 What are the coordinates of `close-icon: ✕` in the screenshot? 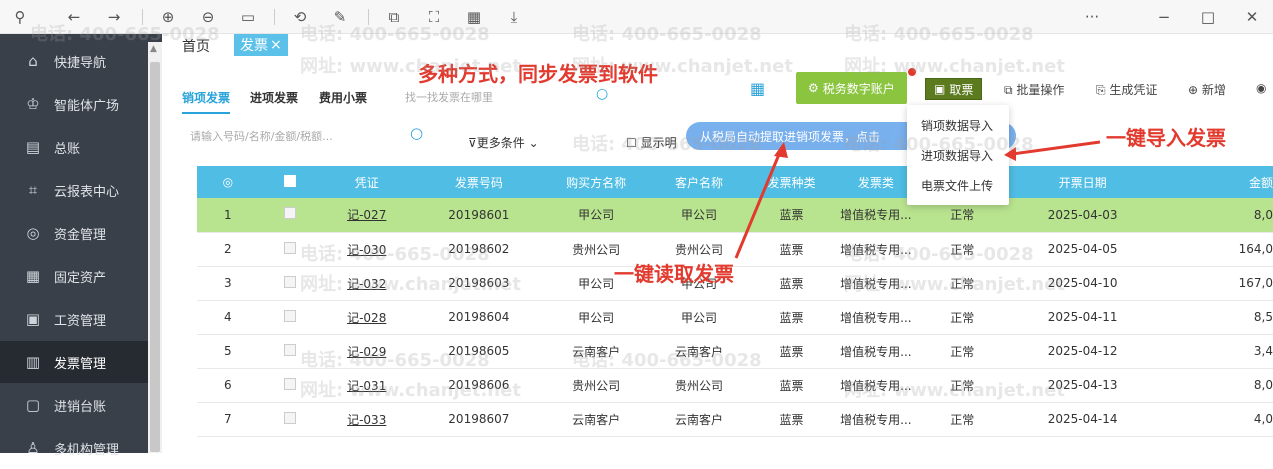 It's located at (1252, 17).